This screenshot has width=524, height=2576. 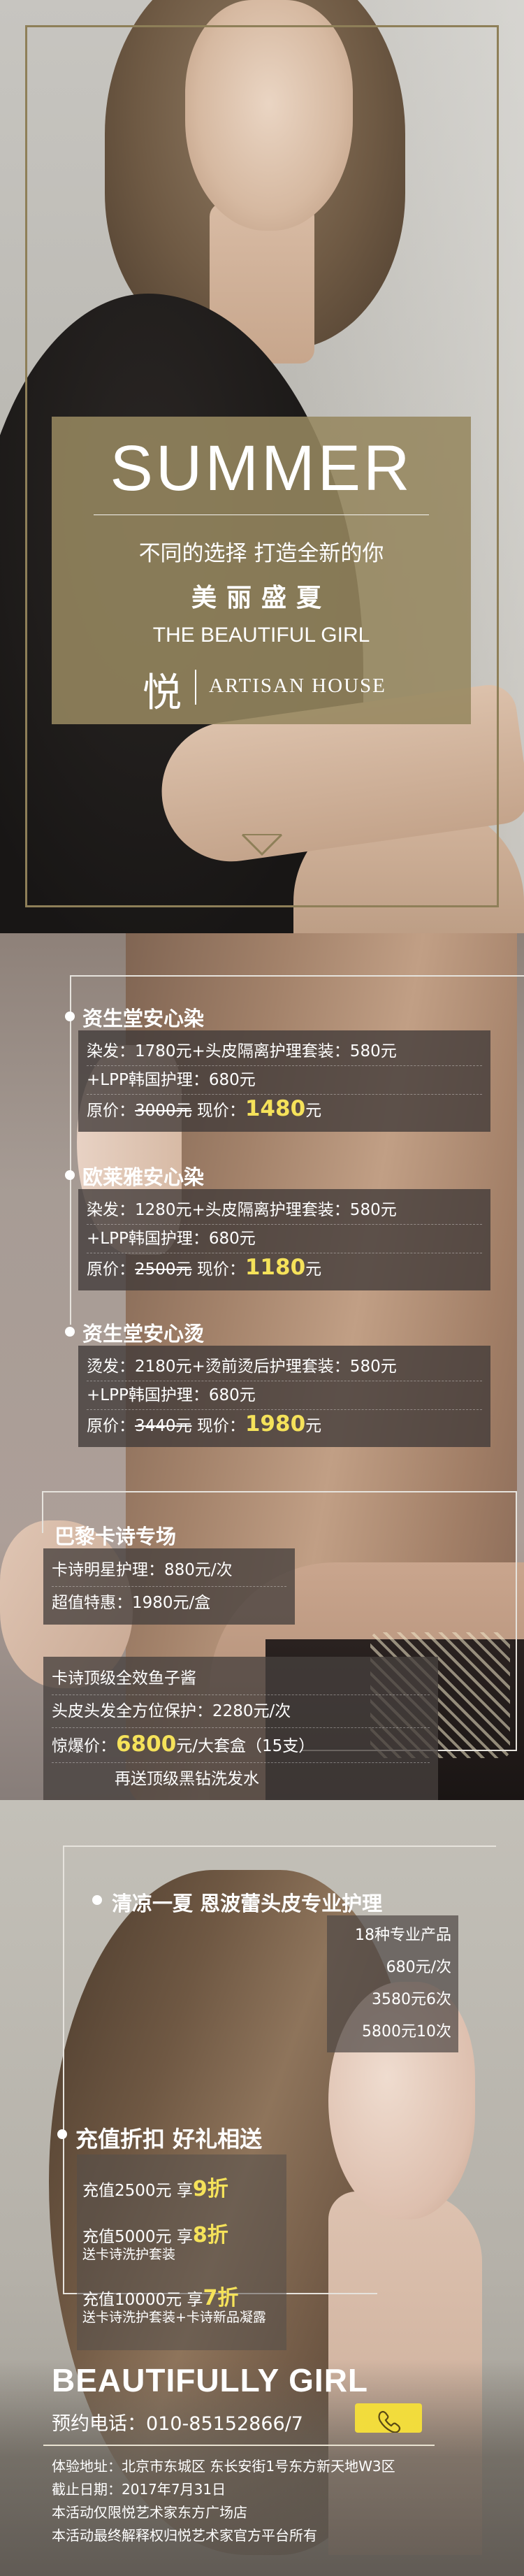 I want to click on brand-logo-text: ARTISAN HOUSE, so click(x=297, y=686).